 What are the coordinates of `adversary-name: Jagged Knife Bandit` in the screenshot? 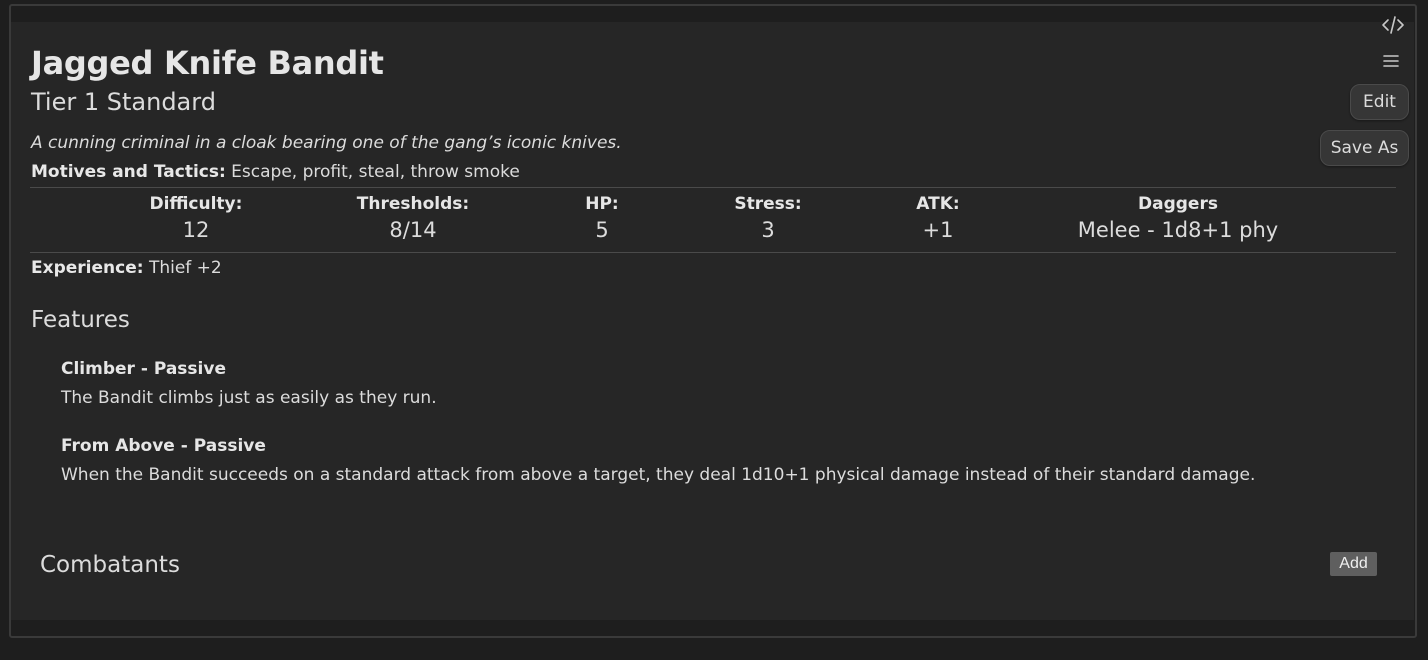 It's located at (207, 63).